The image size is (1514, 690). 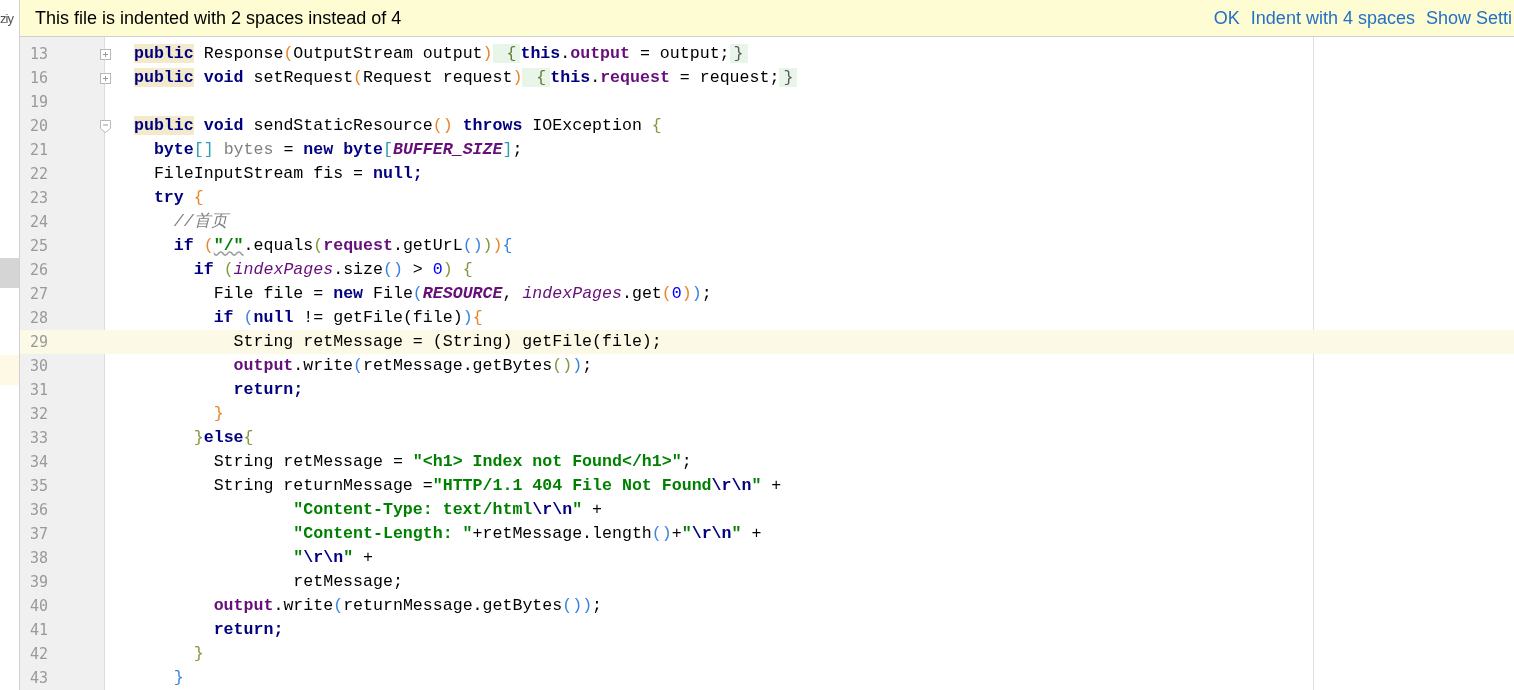 What do you see at coordinates (1468, 18) in the screenshot?
I see `notification-link: Show Setti` at bounding box center [1468, 18].